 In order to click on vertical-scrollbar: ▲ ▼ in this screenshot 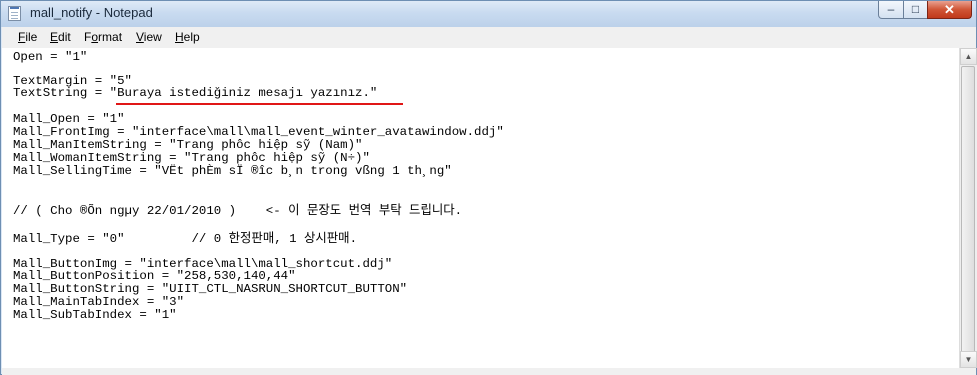, I will do `click(968, 208)`.